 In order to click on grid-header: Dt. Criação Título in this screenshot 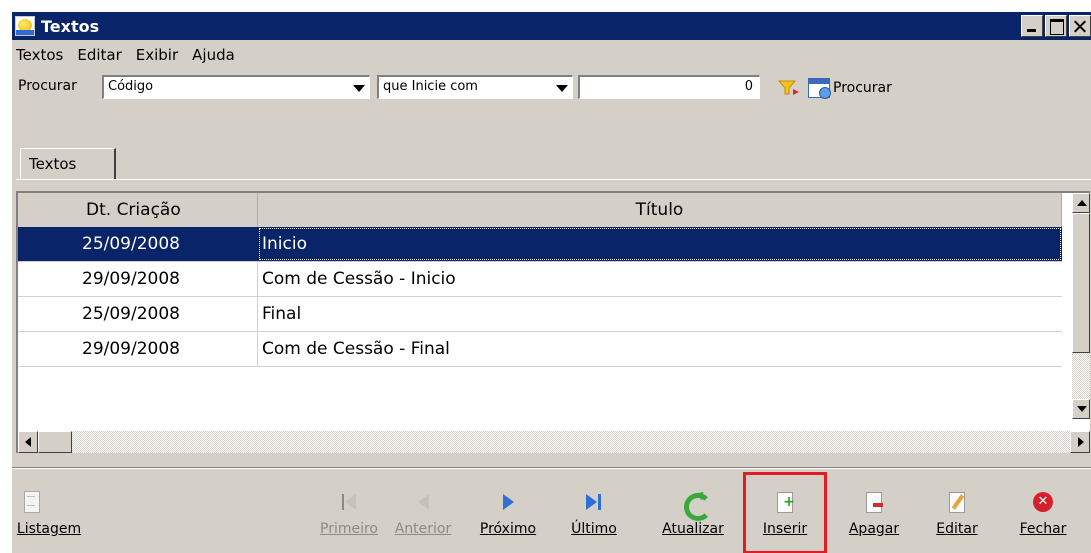, I will do `click(540, 210)`.